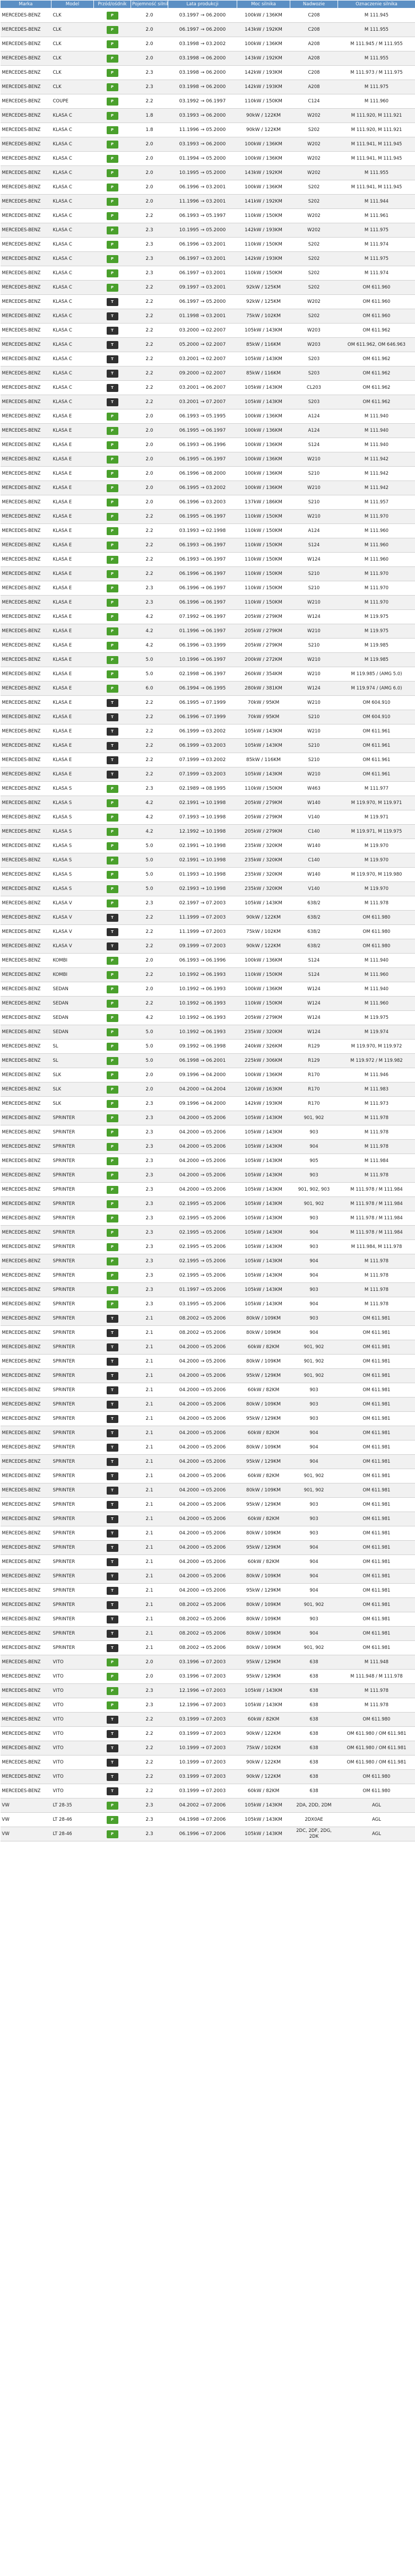 This screenshot has height=2576, width=415. I want to click on cell-years: 06.1997 → 06.2000, so click(202, 29).